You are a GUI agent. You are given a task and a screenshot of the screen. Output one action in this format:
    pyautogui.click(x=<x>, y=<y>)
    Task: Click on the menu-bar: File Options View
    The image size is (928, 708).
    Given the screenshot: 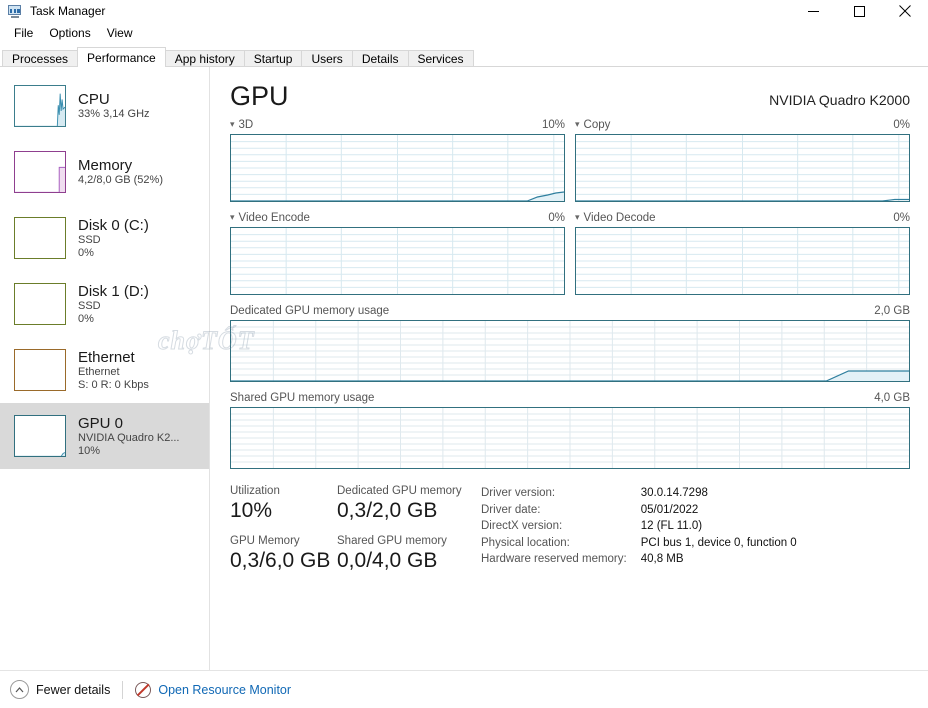 What is the action you would take?
    pyautogui.click(x=464, y=33)
    